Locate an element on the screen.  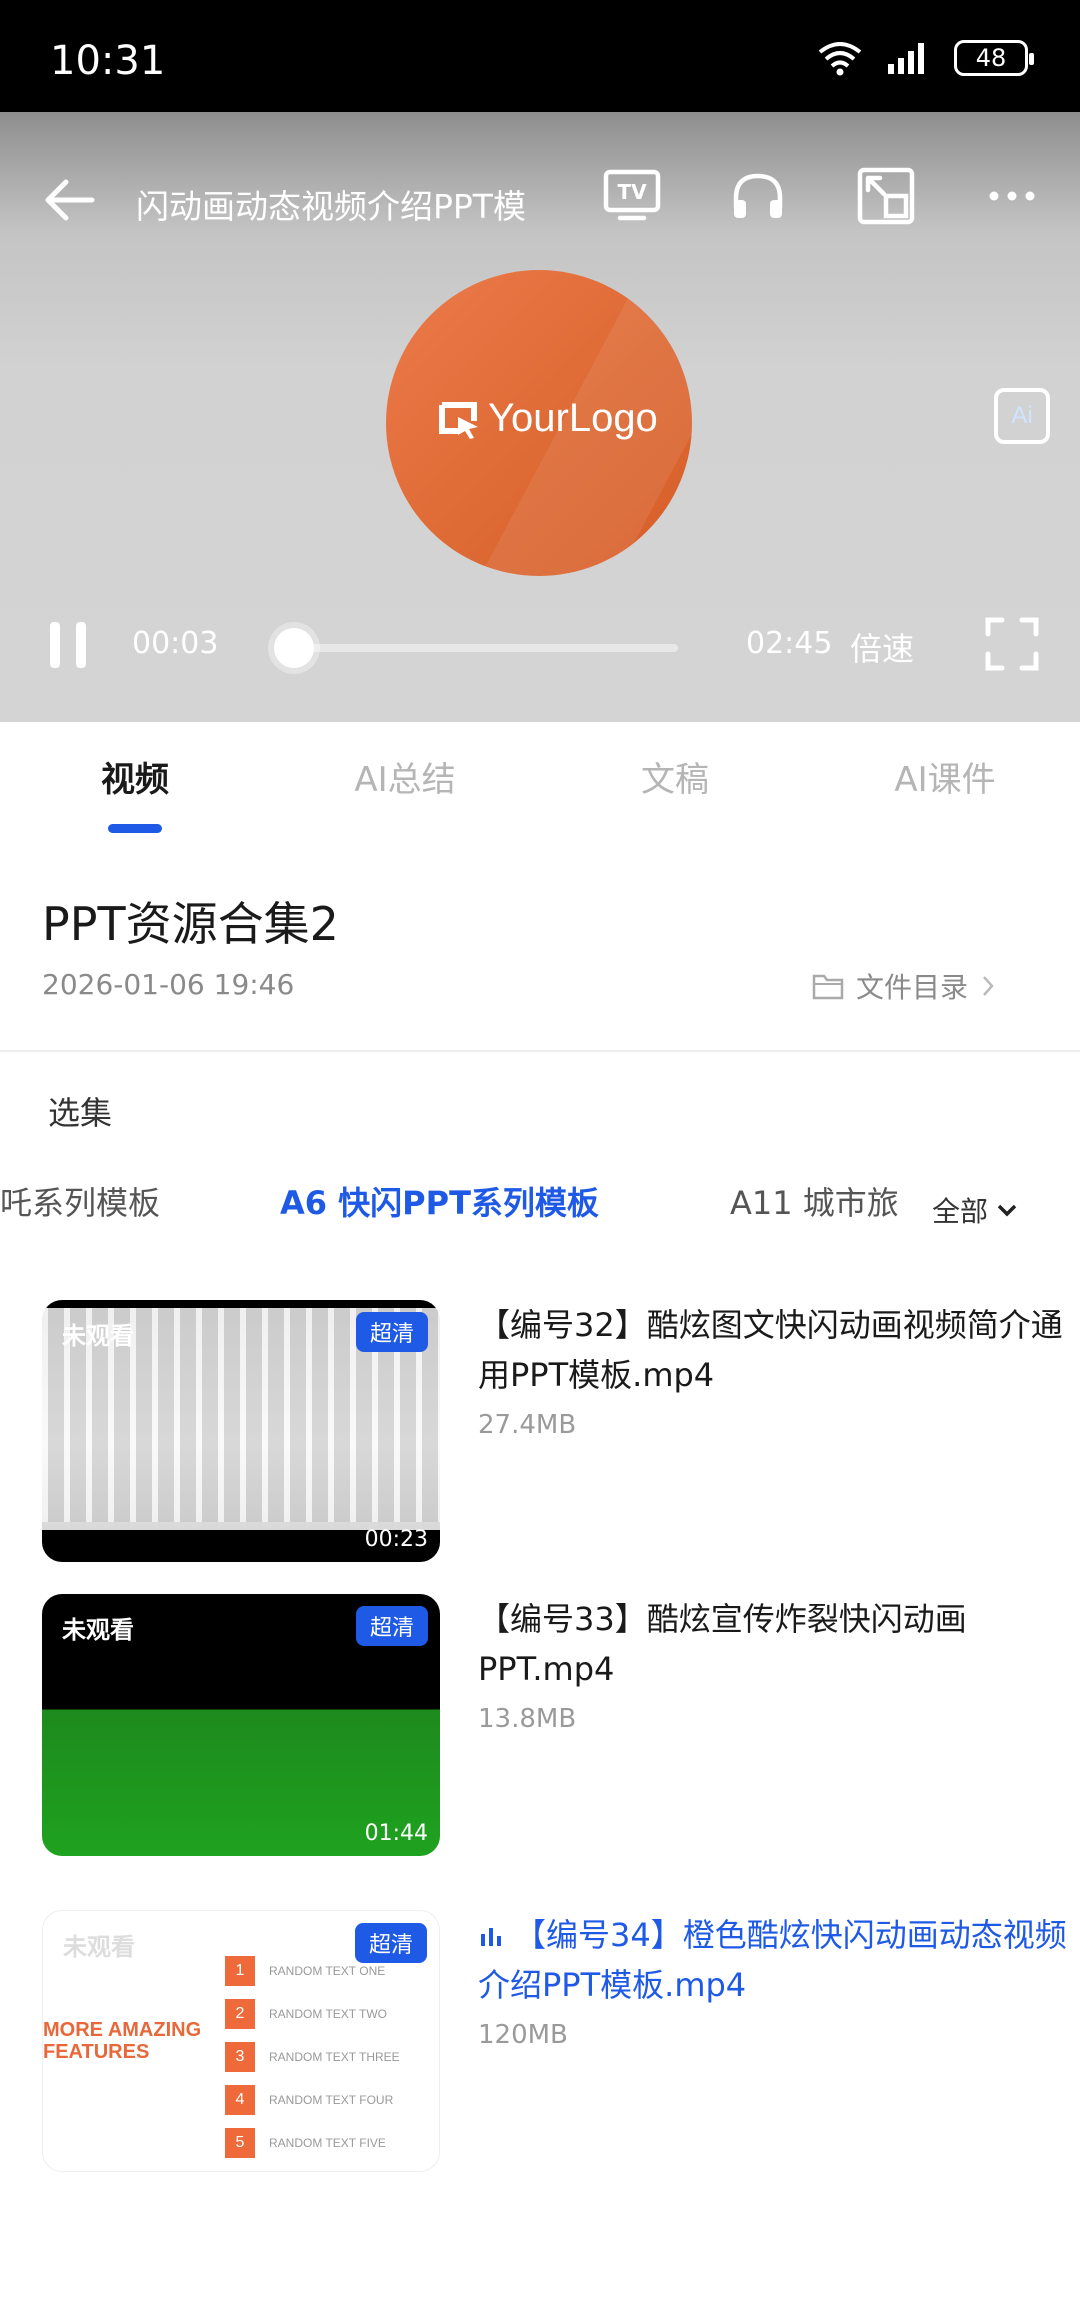
series-item: 吒系列模板 is located at coordinates (80, 1201).